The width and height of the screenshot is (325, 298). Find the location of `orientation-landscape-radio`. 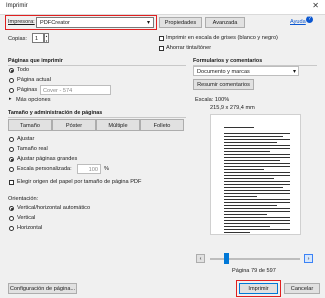

orientation-landscape-radio is located at coordinates (11, 228).